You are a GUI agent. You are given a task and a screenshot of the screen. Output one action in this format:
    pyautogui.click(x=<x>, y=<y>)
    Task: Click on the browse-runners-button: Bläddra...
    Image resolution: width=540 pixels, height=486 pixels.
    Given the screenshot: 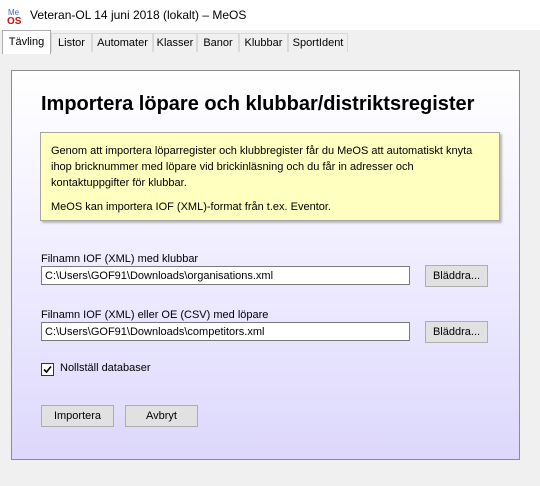 What is the action you would take?
    pyautogui.click(x=456, y=332)
    